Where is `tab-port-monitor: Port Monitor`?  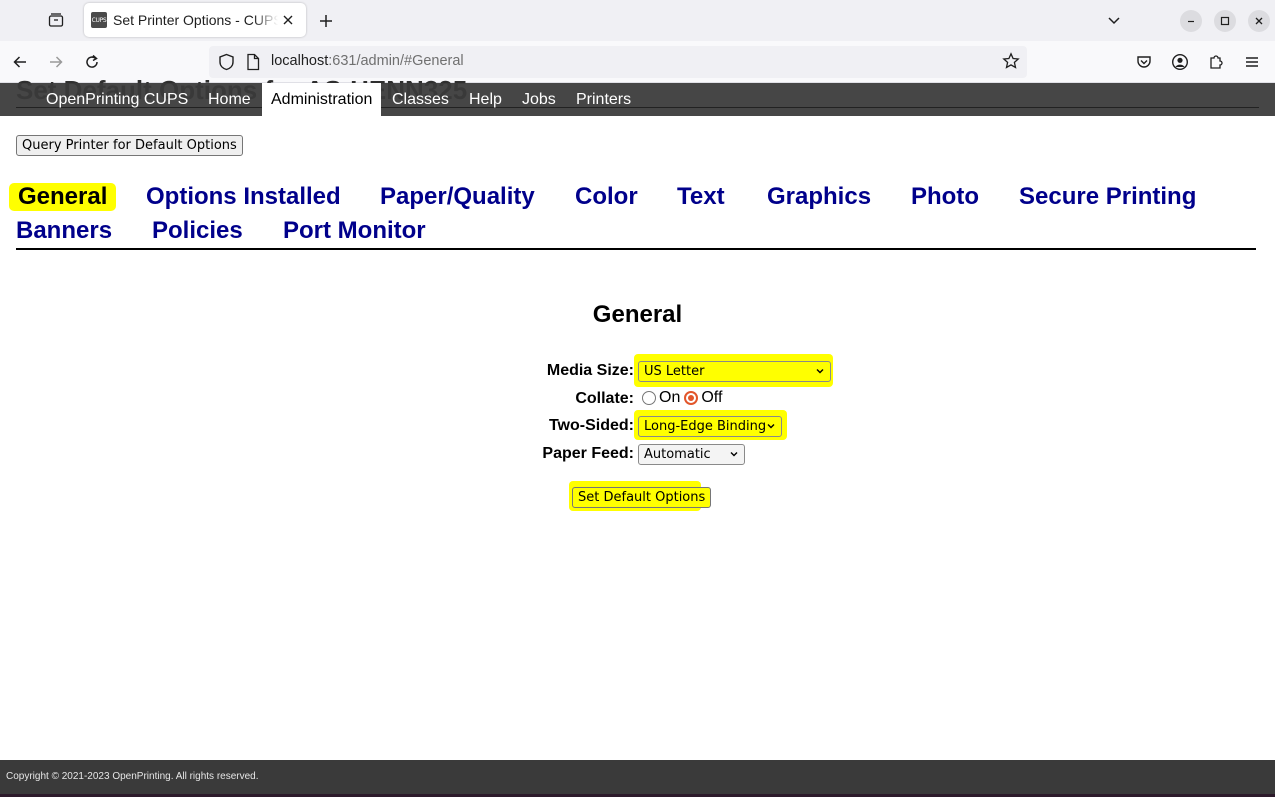 tab-port-monitor: Port Monitor is located at coordinates (354, 231).